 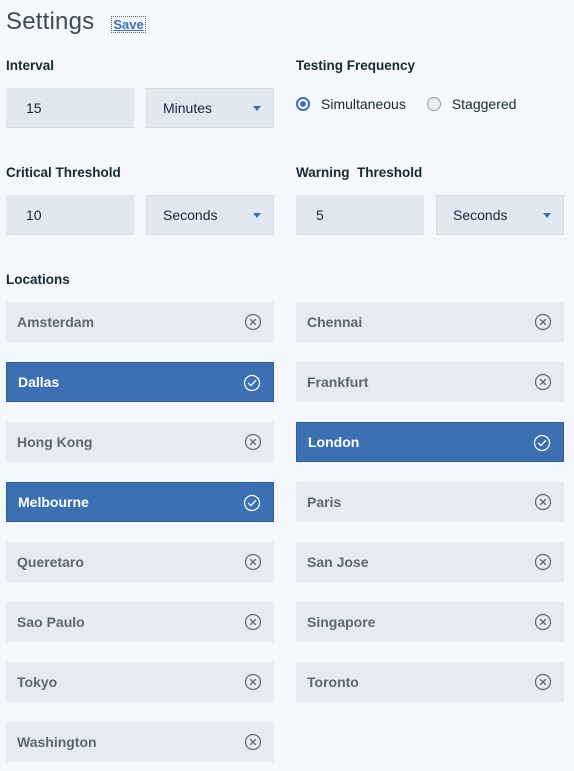 I want to click on critical-threshold-input-wrapper, so click(x=70, y=215).